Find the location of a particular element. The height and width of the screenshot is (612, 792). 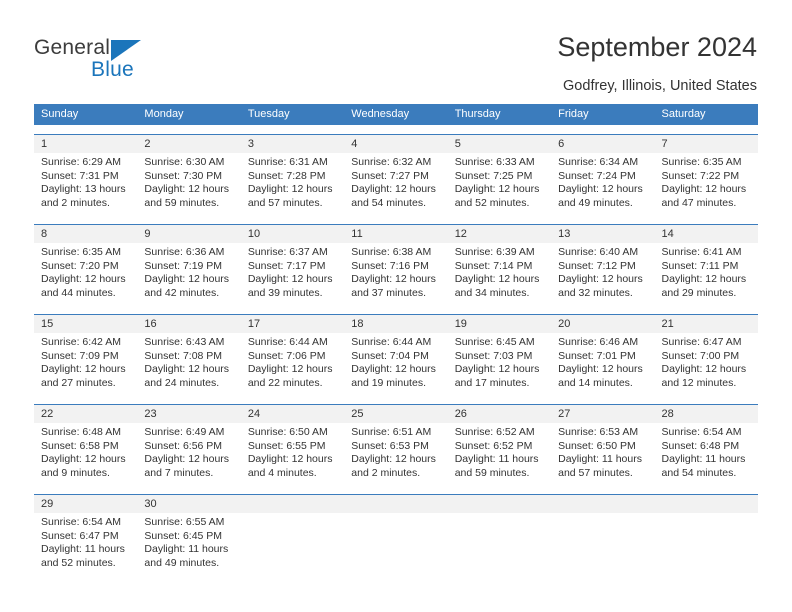

general-blue-logo: General Blue is located at coordinates (134, 60).